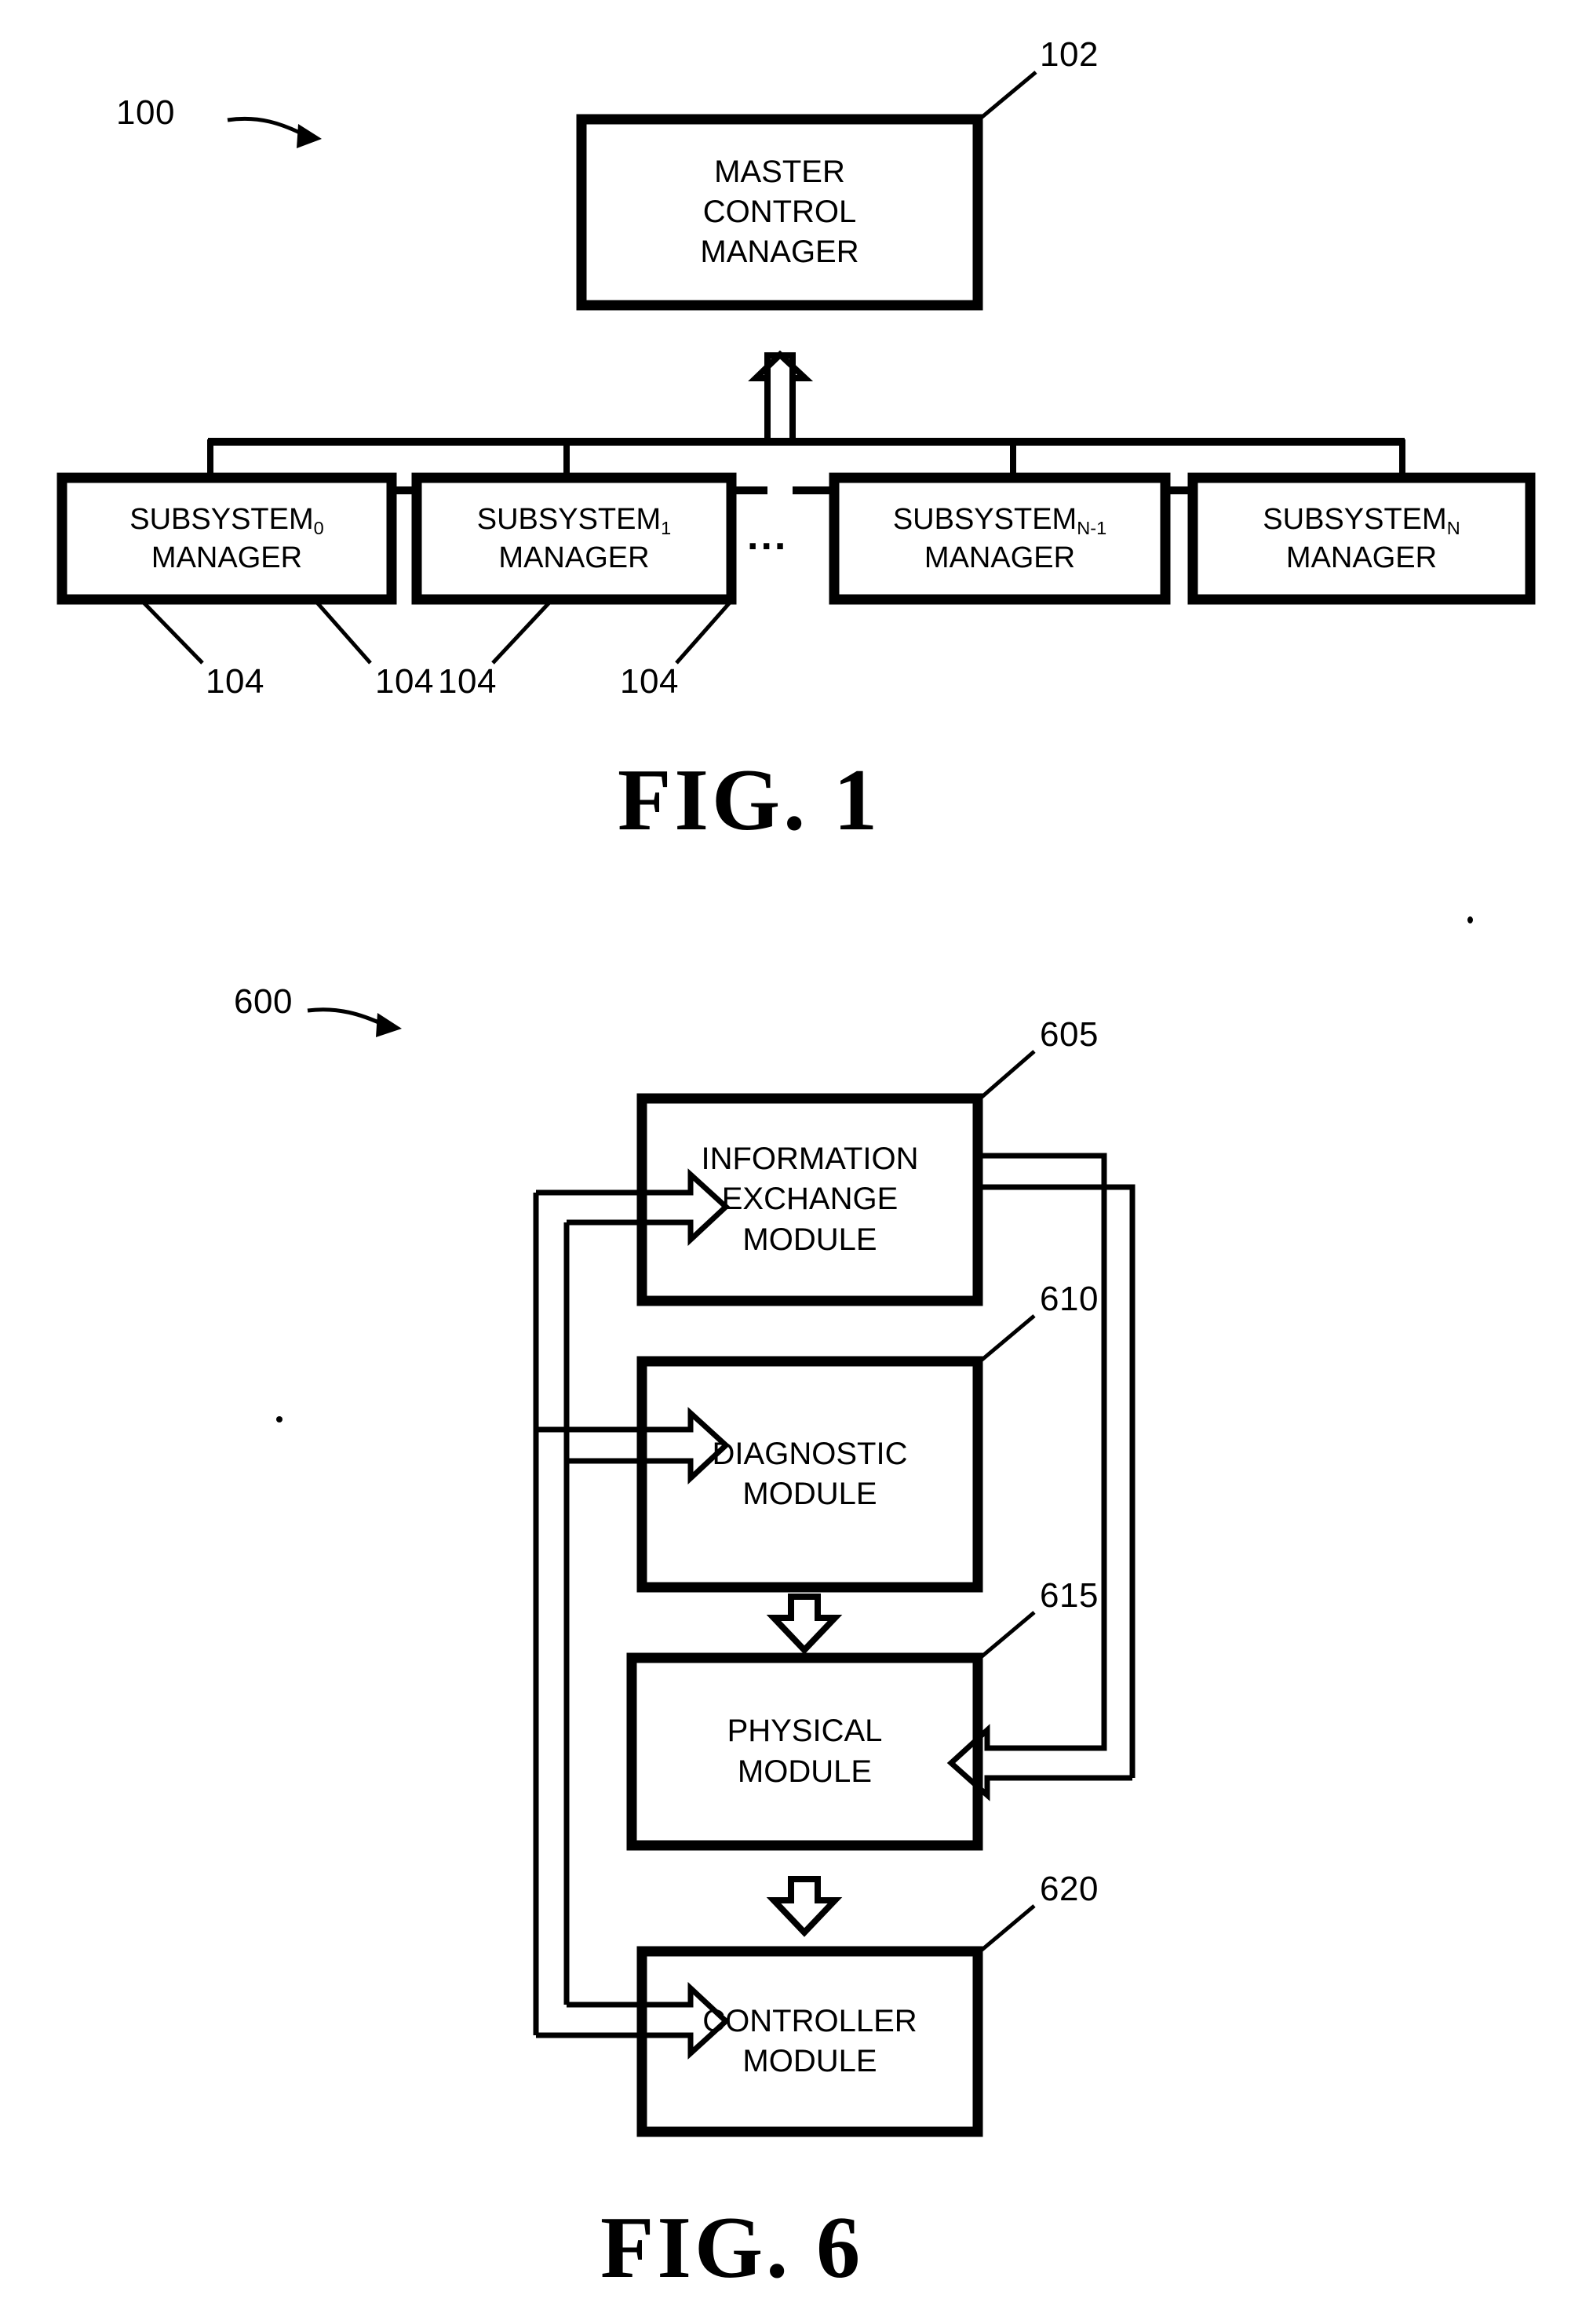 The height and width of the screenshot is (2324, 1593). I want to click on fig1-system-ref: 100, so click(145, 112).